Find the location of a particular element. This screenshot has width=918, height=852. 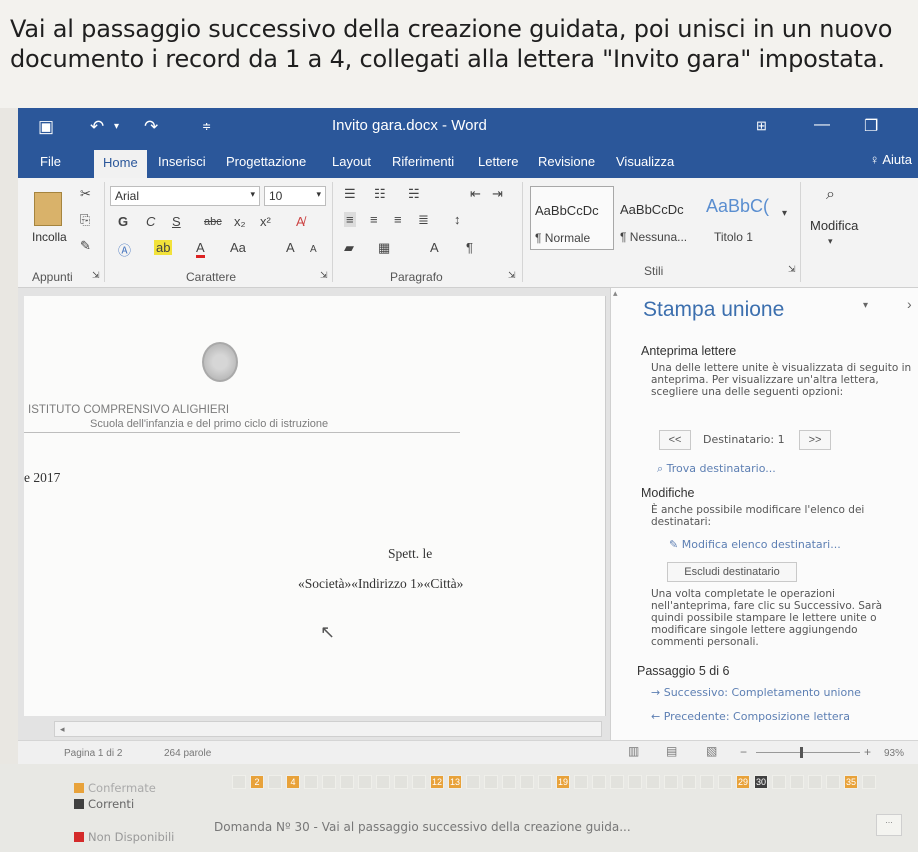

change-case-button: Aa is located at coordinates (238, 247).